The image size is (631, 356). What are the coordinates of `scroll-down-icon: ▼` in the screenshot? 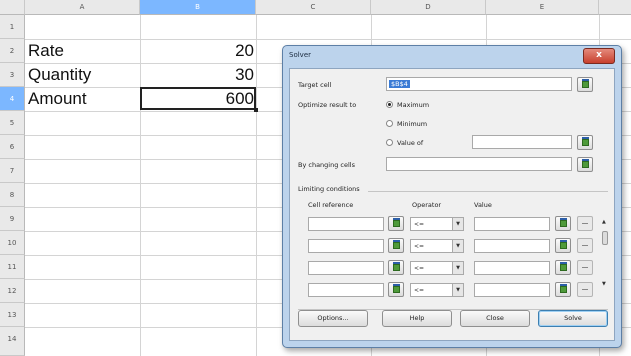 It's located at (604, 284).